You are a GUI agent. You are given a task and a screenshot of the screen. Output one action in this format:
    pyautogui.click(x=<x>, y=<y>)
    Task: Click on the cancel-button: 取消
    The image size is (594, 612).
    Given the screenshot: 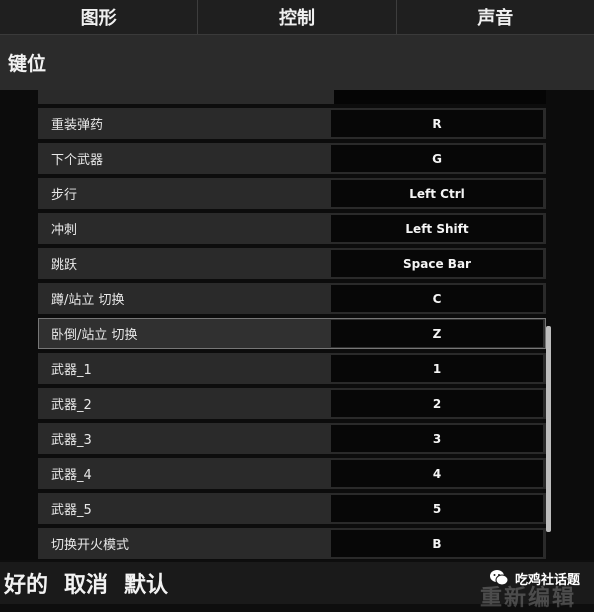 What is the action you would take?
    pyautogui.click(x=86, y=583)
    